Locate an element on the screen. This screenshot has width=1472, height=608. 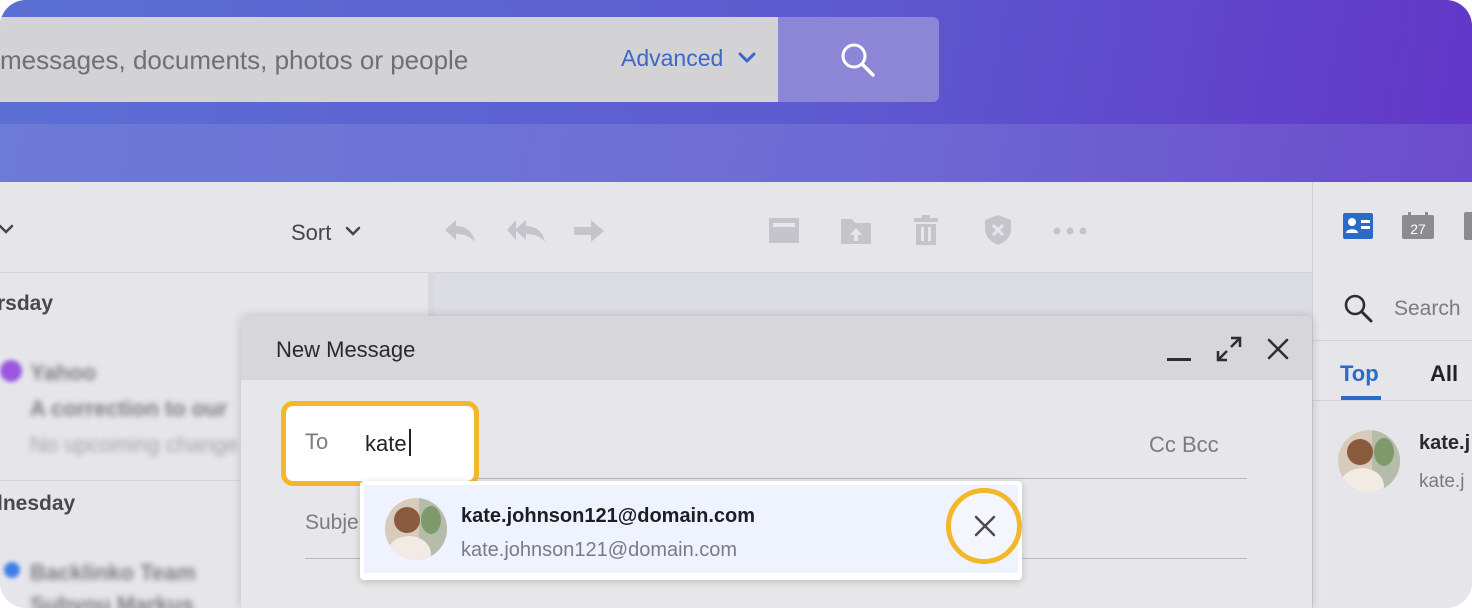
header-nav-band is located at coordinates (736, 153).